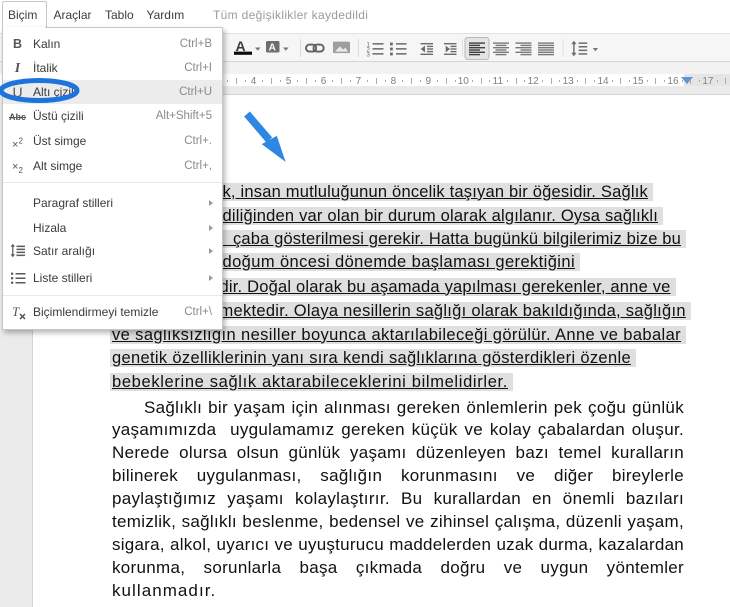 The height and width of the screenshot is (607, 730). What do you see at coordinates (369, 55) in the screenshot?
I see `svg-text: 3` at bounding box center [369, 55].